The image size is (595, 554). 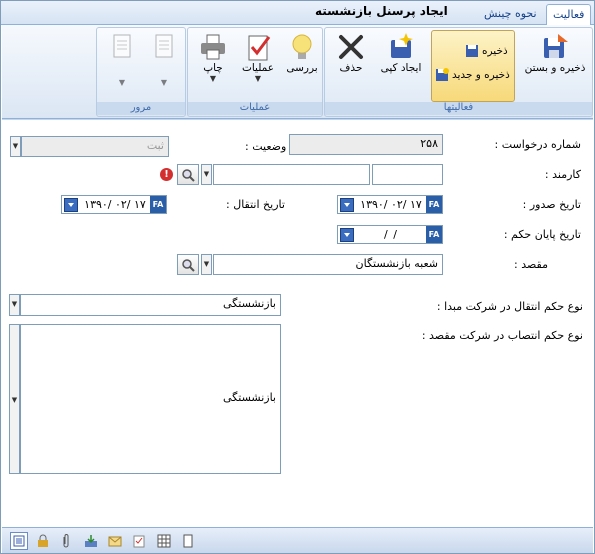 What do you see at coordinates (91, 541) in the screenshot?
I see `inbox-icon` at bounding box center [91, 541].